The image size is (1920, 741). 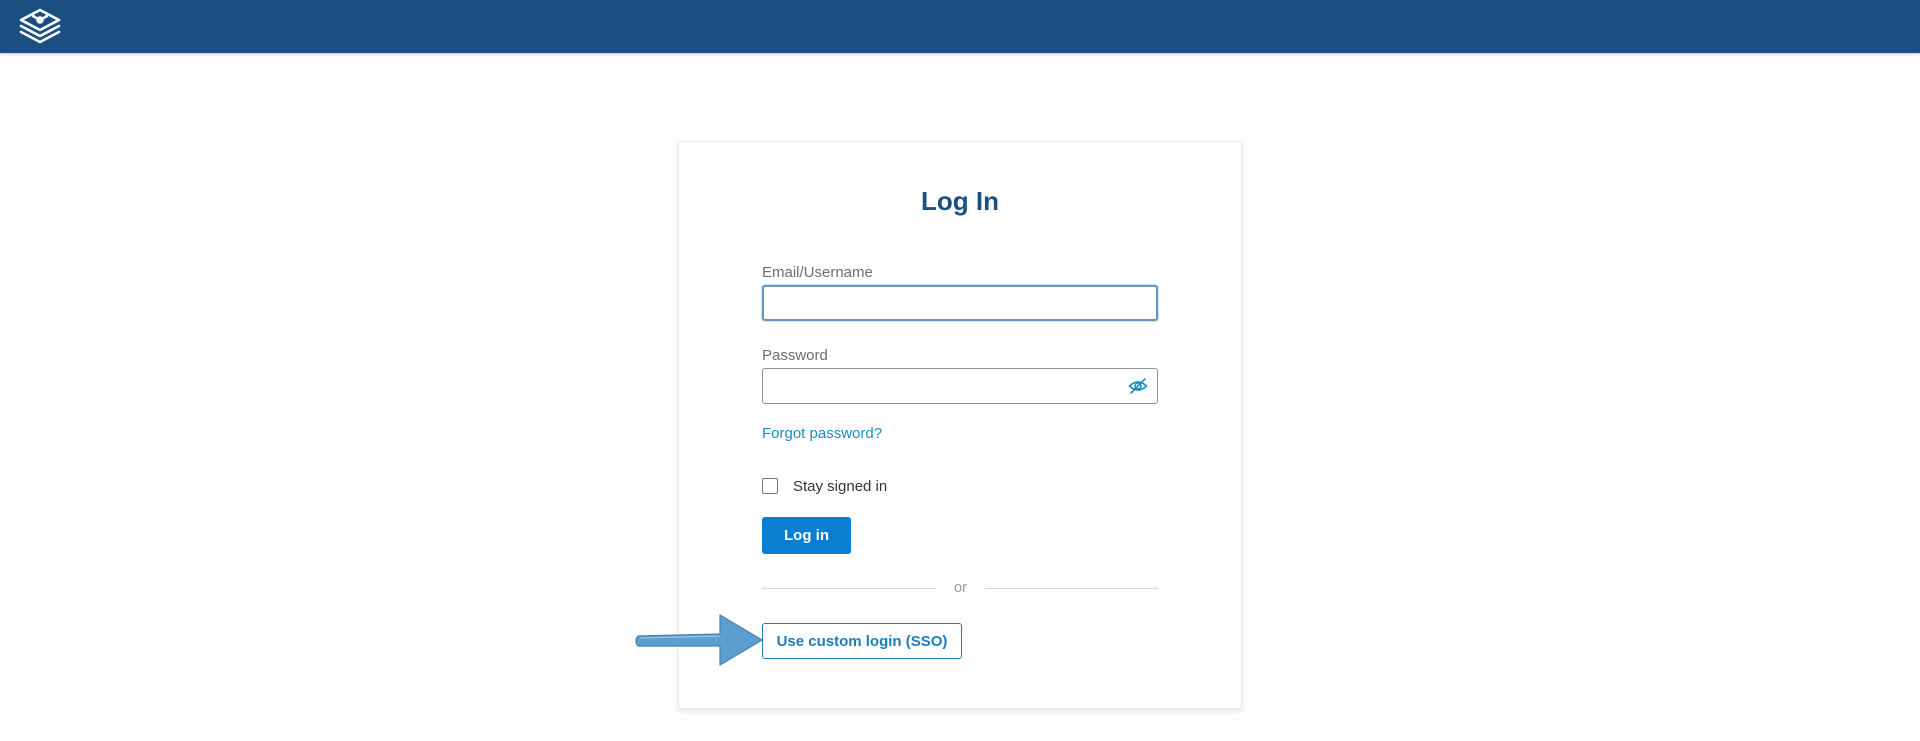 I want to click on password-label: Password, so click(x=795, y=355).